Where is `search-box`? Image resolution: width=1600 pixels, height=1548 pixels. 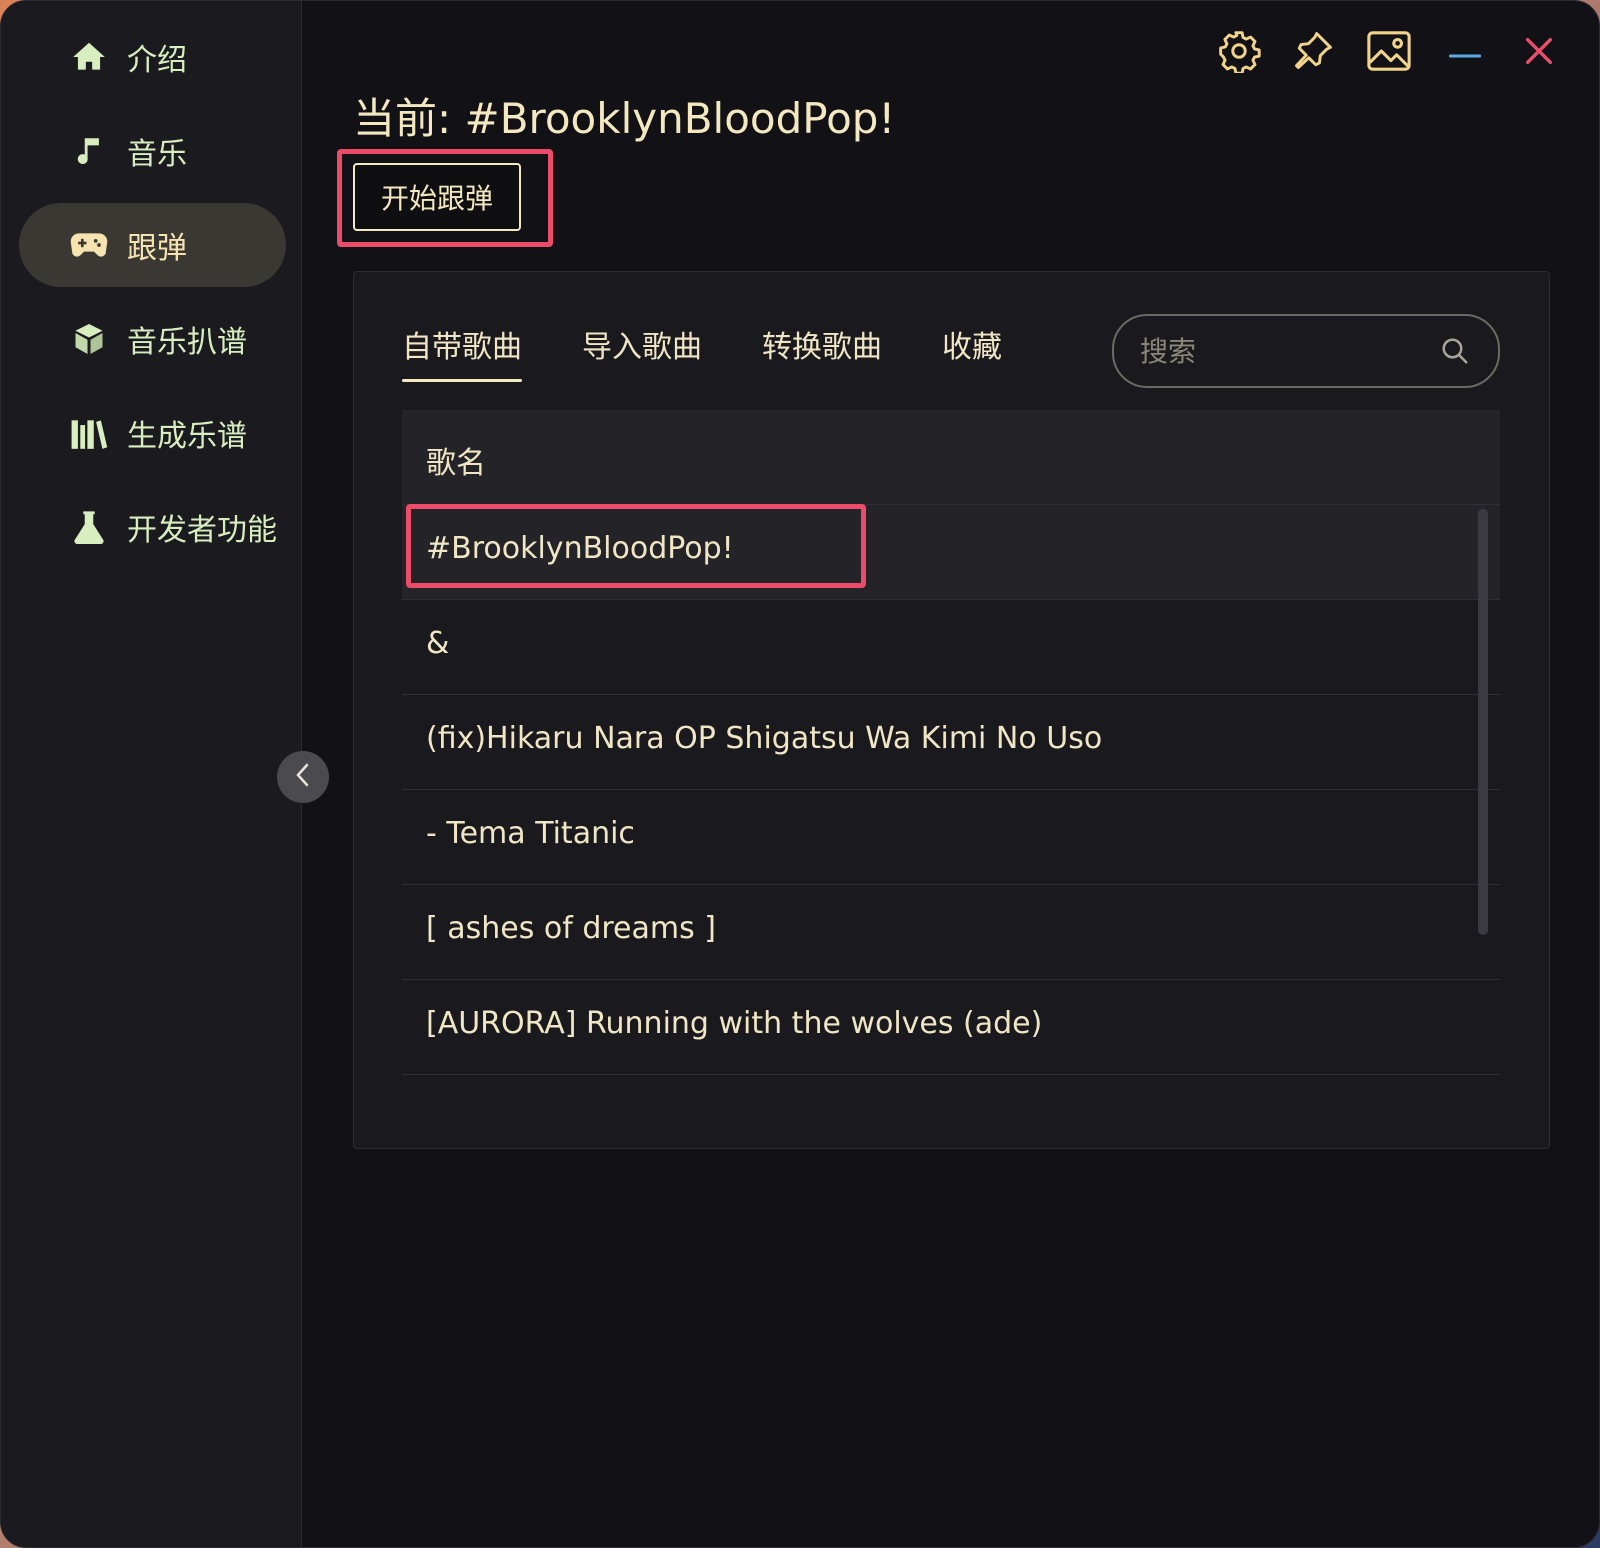
search-box is located at coordinates (1306, 351).